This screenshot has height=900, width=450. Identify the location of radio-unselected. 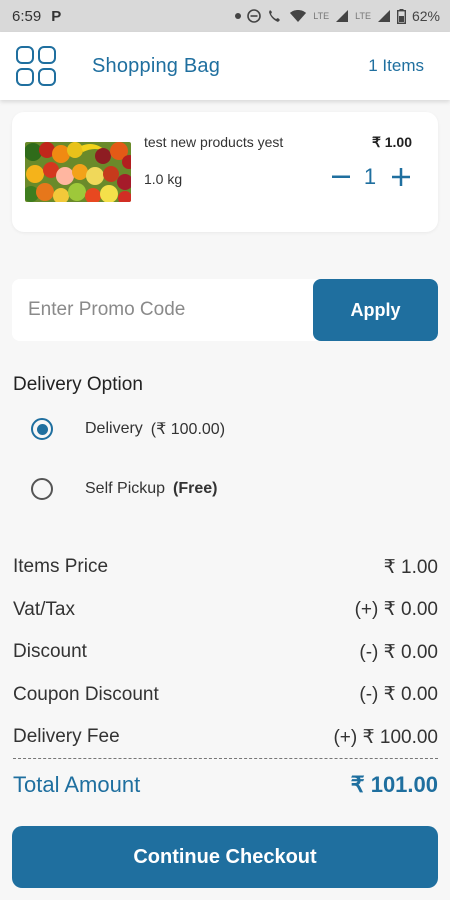
(42, 489).